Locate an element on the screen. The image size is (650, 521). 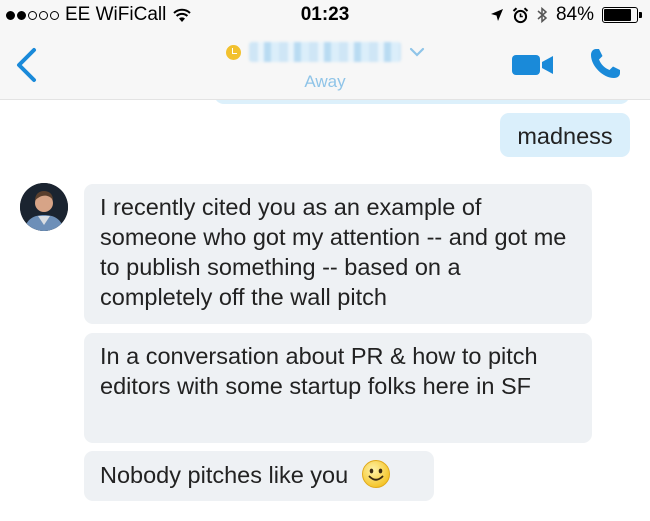
message-bubble-outgoing: madness is located at coordinates (565, 135).